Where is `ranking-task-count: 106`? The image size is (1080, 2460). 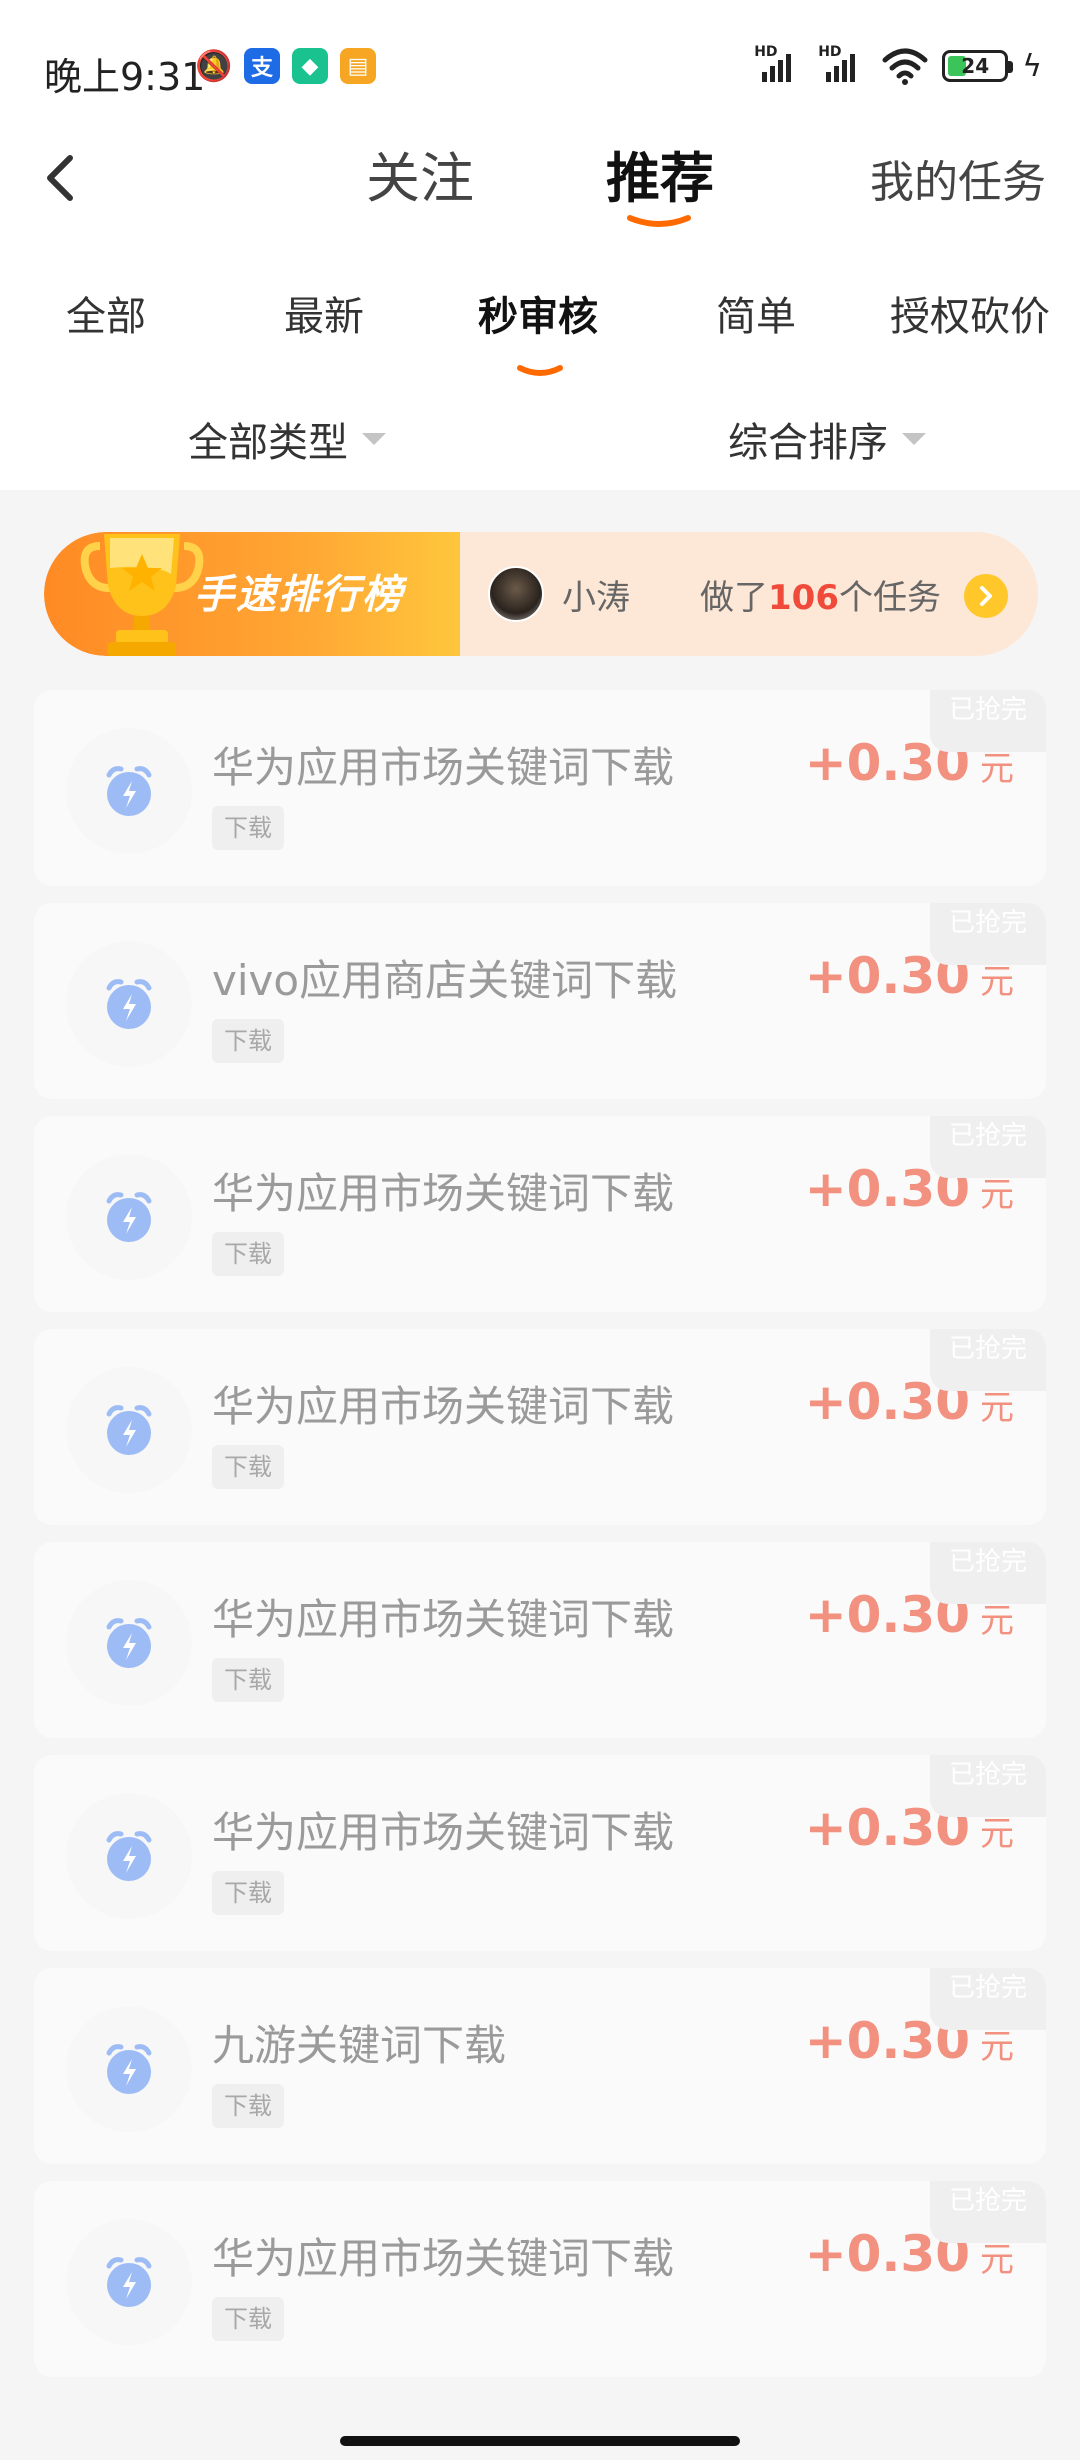
ranking-task-count: 106 is located at coordinates (803, 598).